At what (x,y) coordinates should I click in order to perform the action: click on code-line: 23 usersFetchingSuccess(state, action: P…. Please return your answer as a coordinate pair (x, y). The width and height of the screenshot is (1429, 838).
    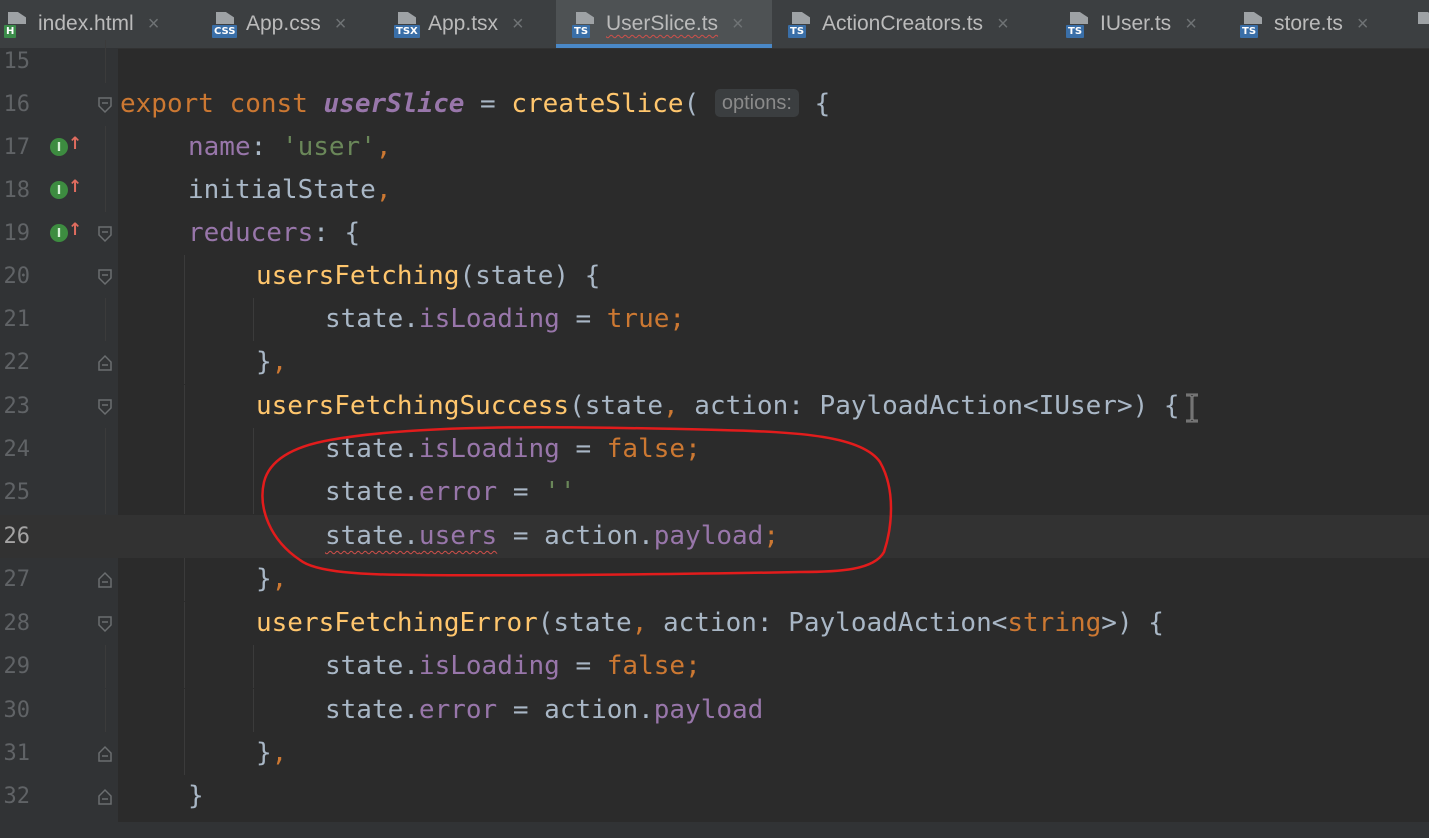
    Looking at the image, I should click on (714, 406).